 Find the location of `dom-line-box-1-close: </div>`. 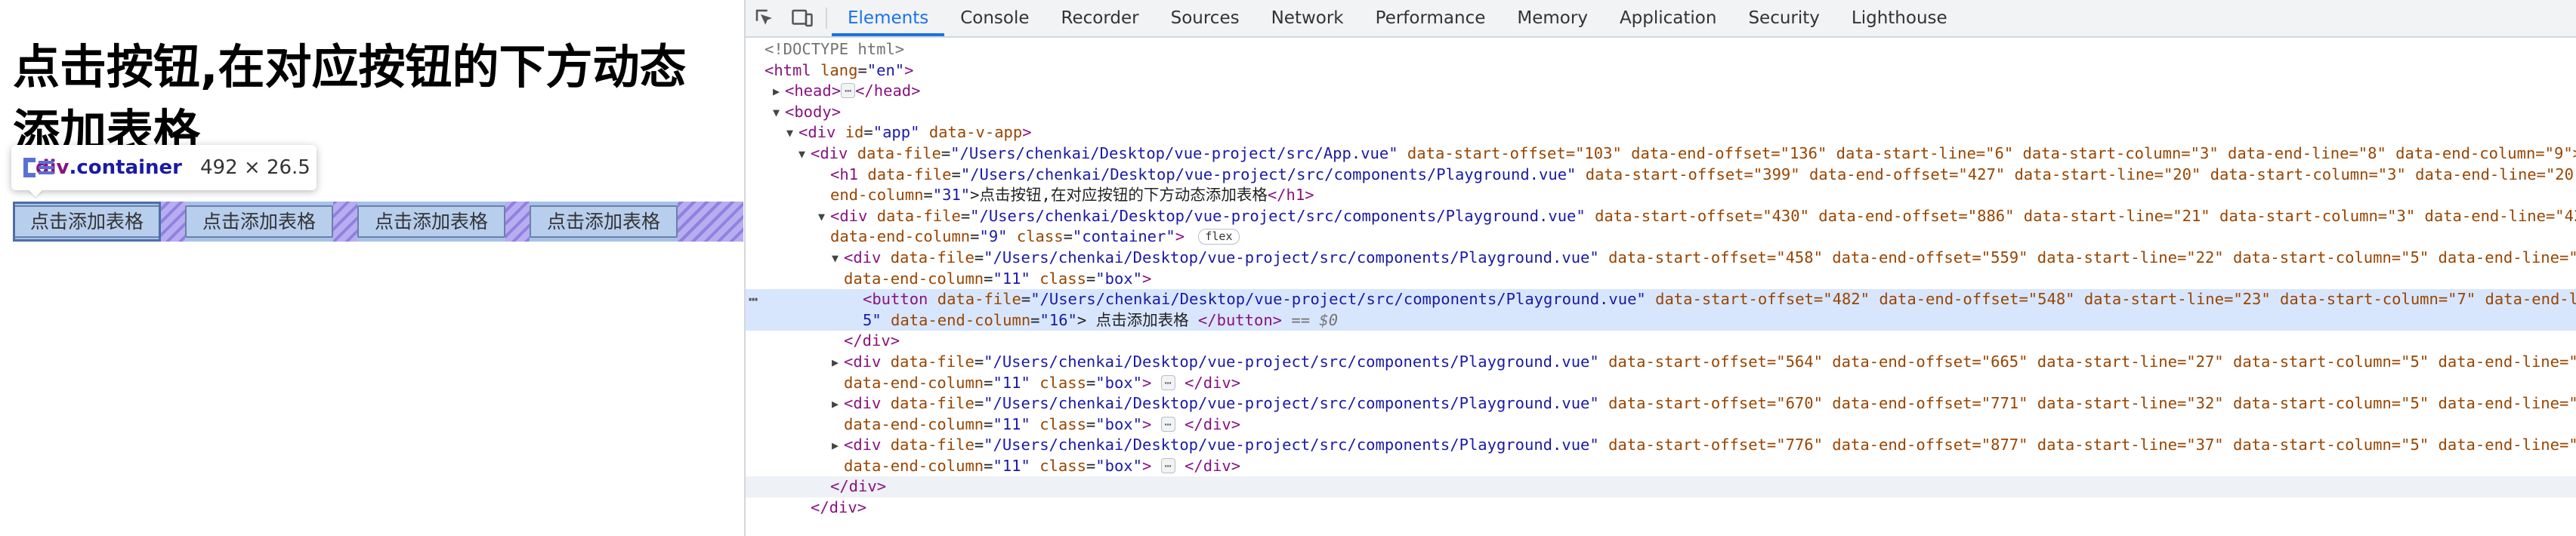

dom-line-box-1-close: </div> is located at coordinates (1661, 341).